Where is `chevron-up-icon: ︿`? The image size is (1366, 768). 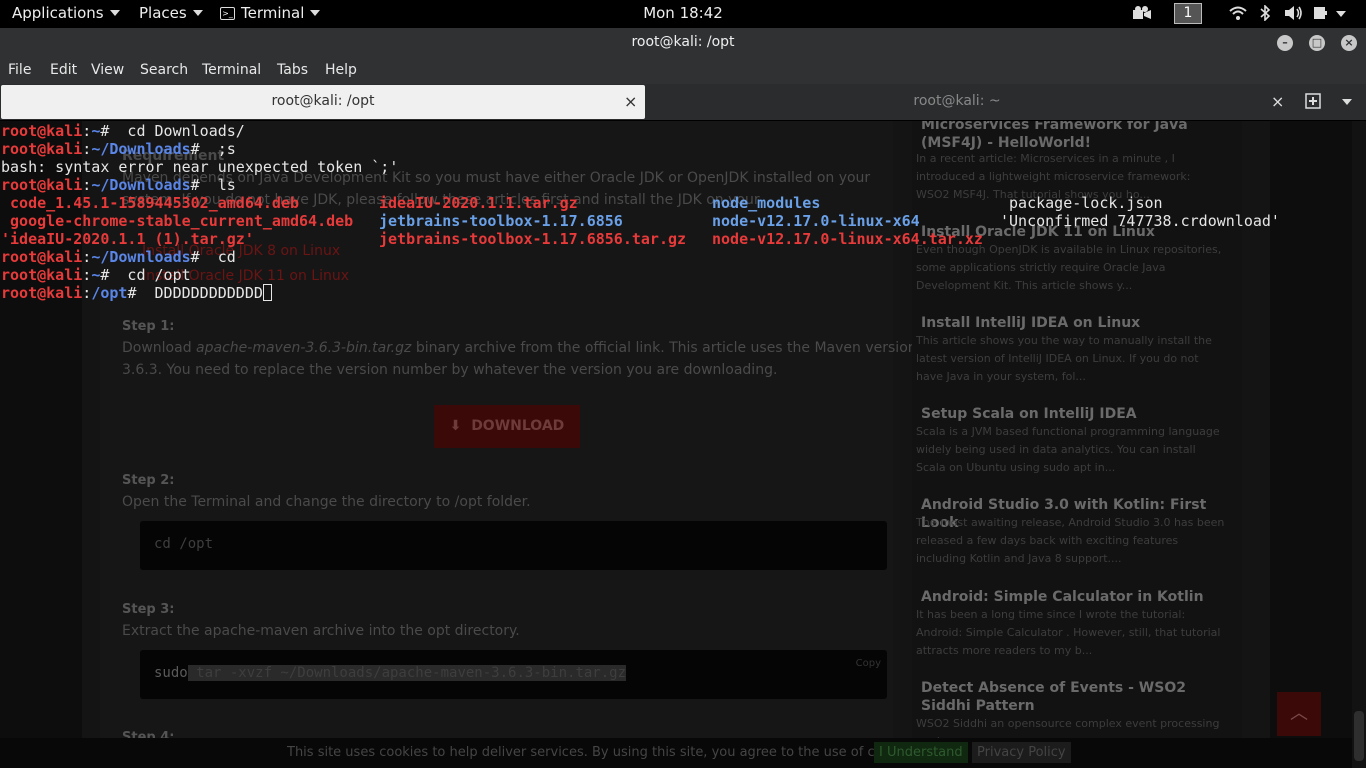
chevron-up-icon: ︿ is located at coordinates (1299, 713).